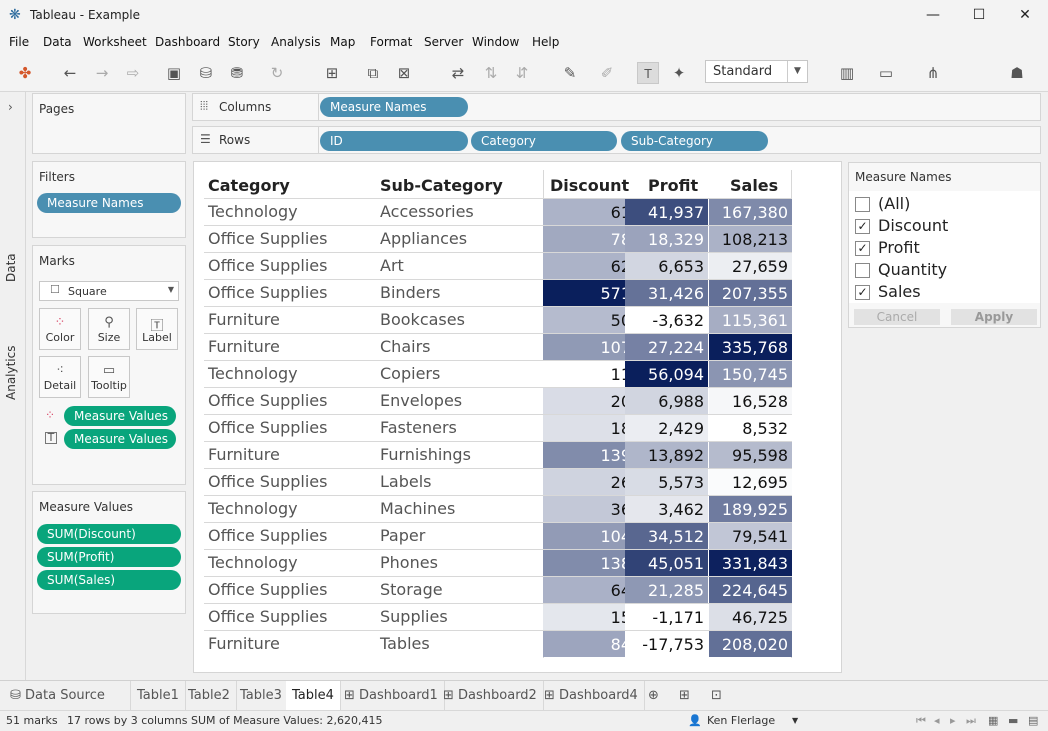 This screenshot has height=731, width=1048. Describe the element at coordinates (862, 270) in the screenshot. I see `checkbox-quantity` at that location.